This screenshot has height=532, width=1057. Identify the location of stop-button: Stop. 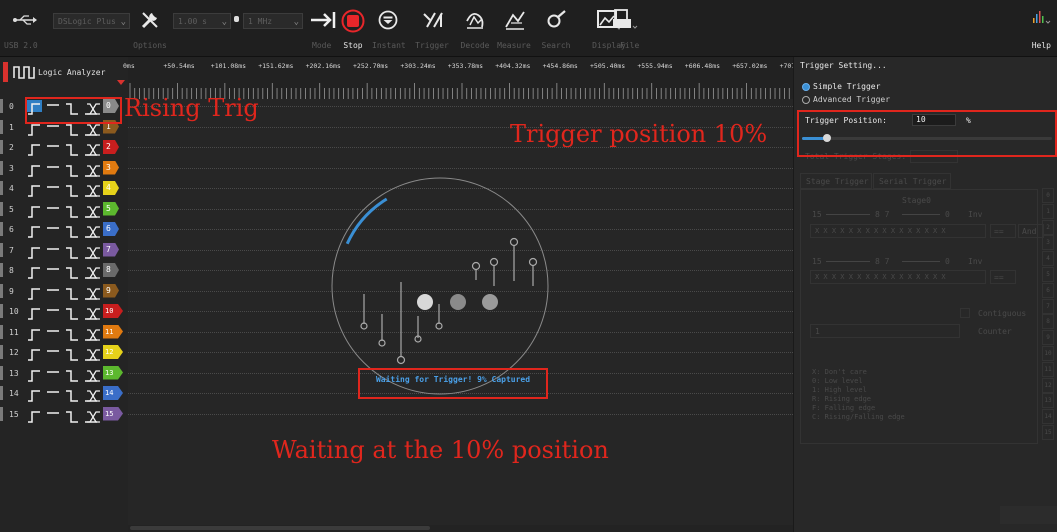
(353, 28).